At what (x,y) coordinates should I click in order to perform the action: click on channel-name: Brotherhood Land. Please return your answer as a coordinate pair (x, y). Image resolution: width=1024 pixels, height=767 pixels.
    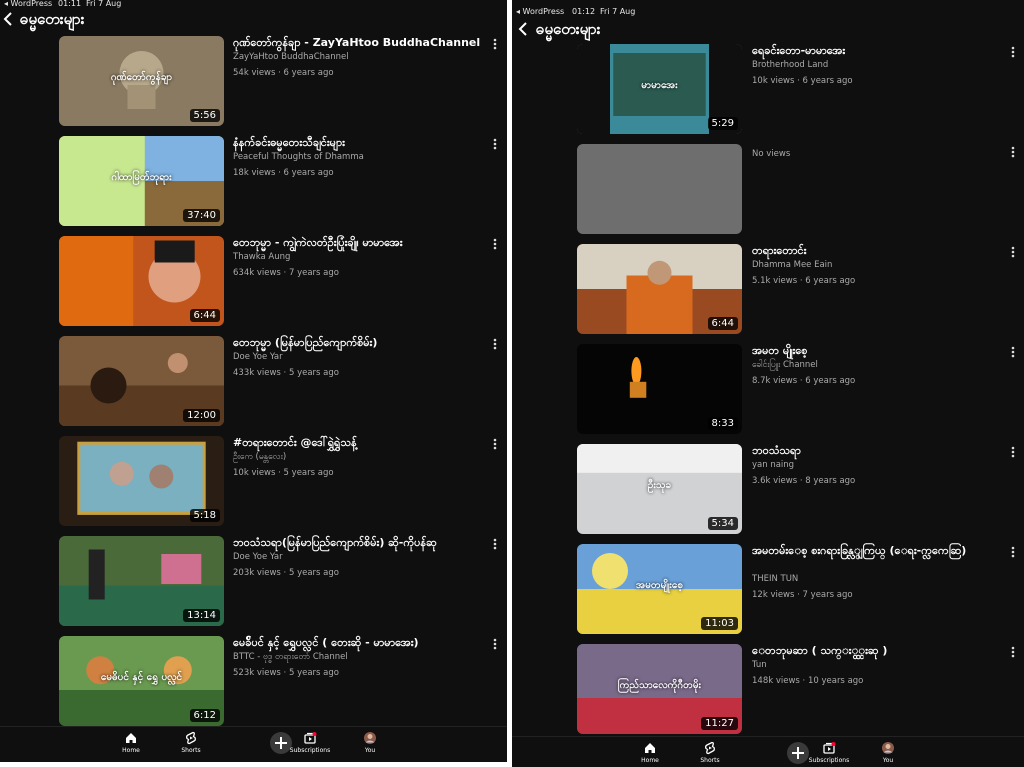
    Looking at the image, I should click on (790, 65).